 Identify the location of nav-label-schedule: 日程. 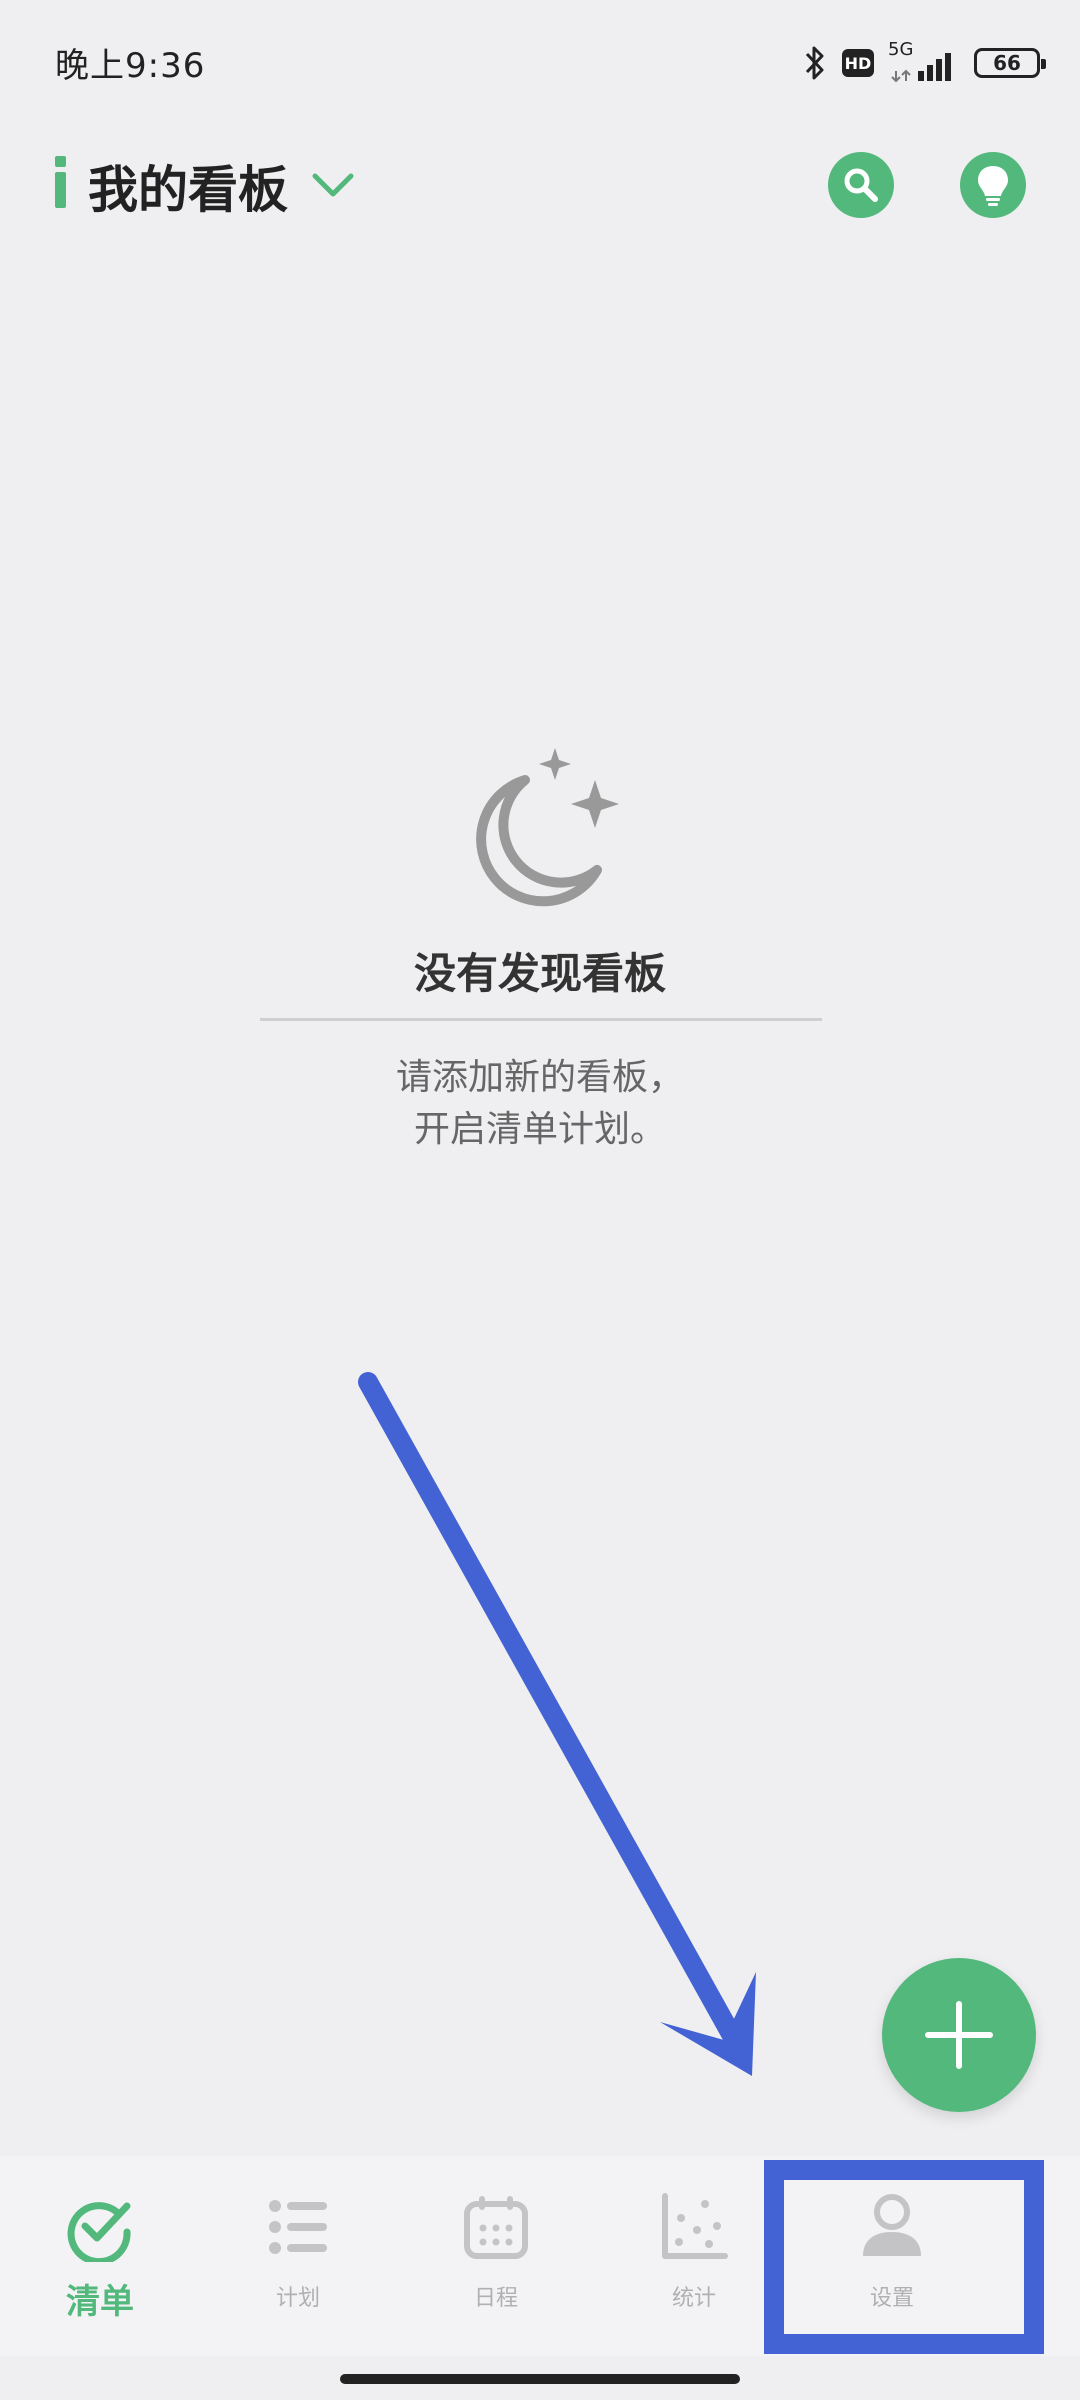
(495, 2298).